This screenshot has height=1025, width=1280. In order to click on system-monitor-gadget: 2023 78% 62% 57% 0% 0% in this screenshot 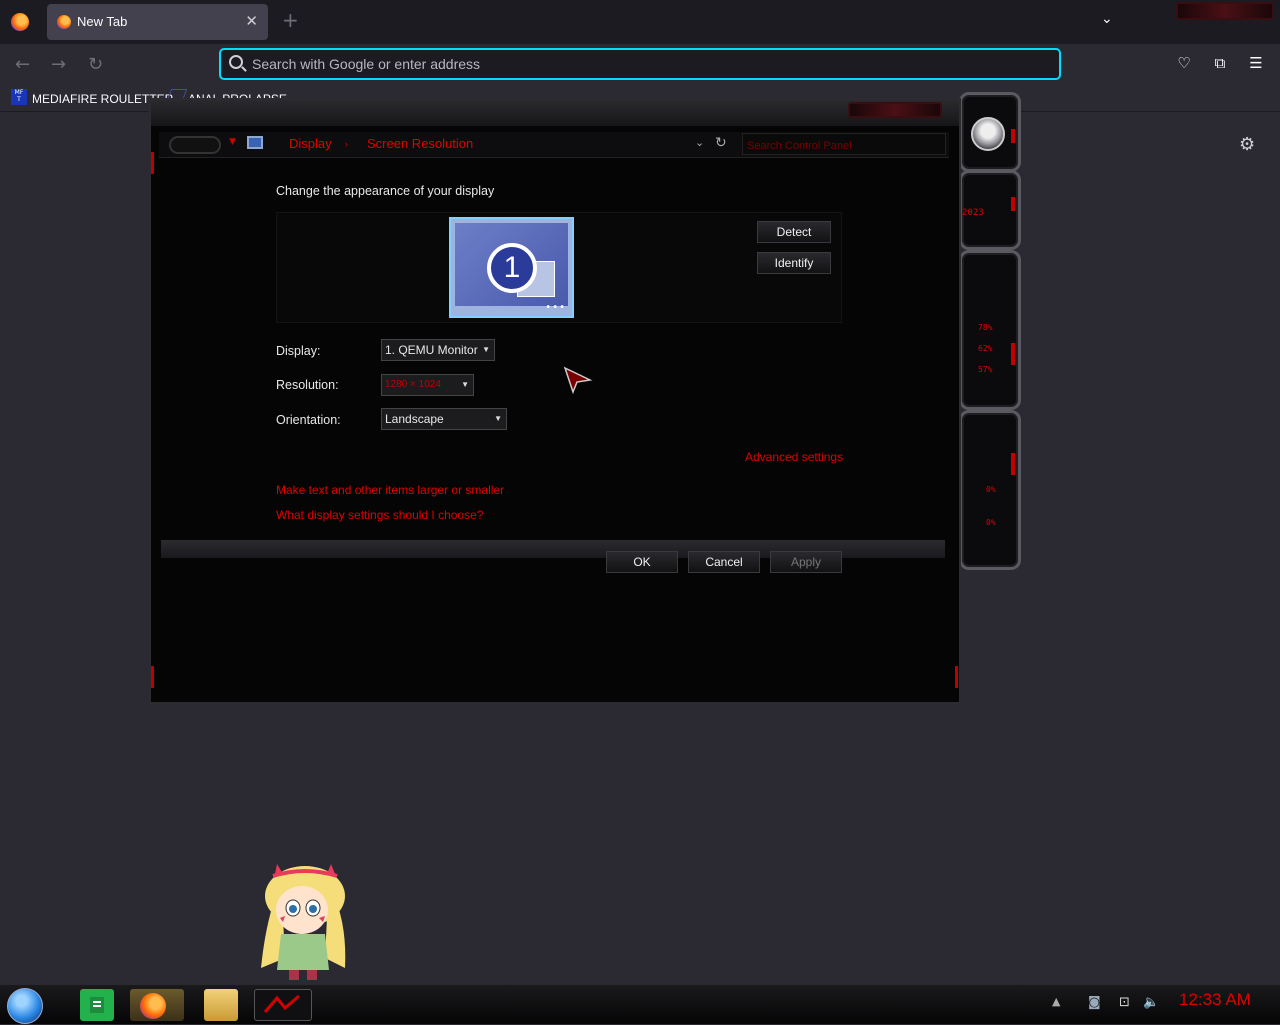, I will do `click(991, 331)`.